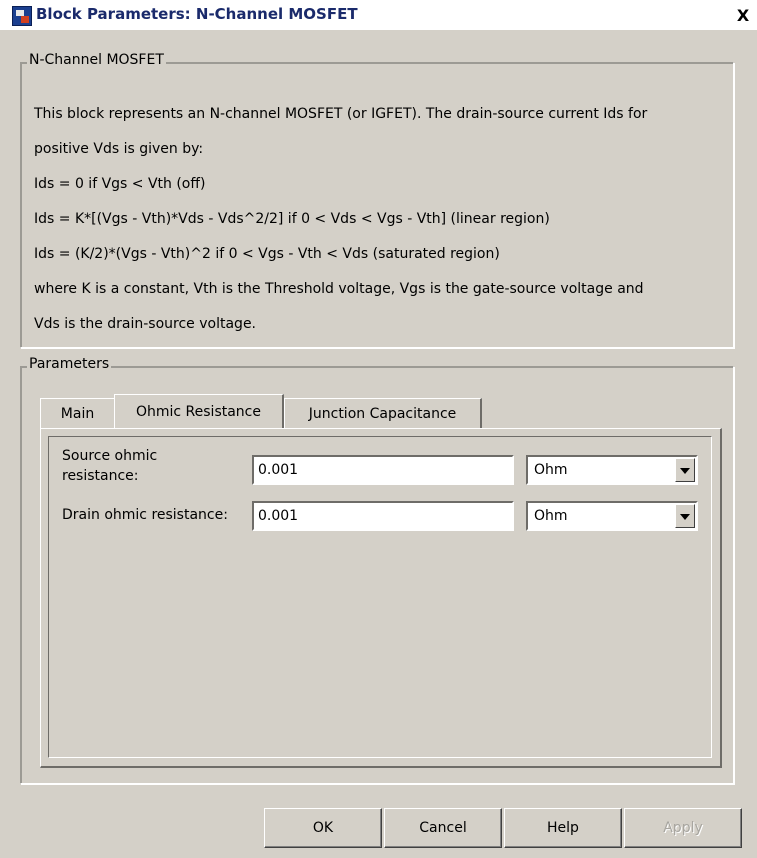 Image resolution: width=757 pixels, height=858 pixels. What do you see at coordinates (378, 15) in the screenshot?
I see `title-bar: Block Parameters: N-Channel MOSFET X` at bounding box center [378, 15].